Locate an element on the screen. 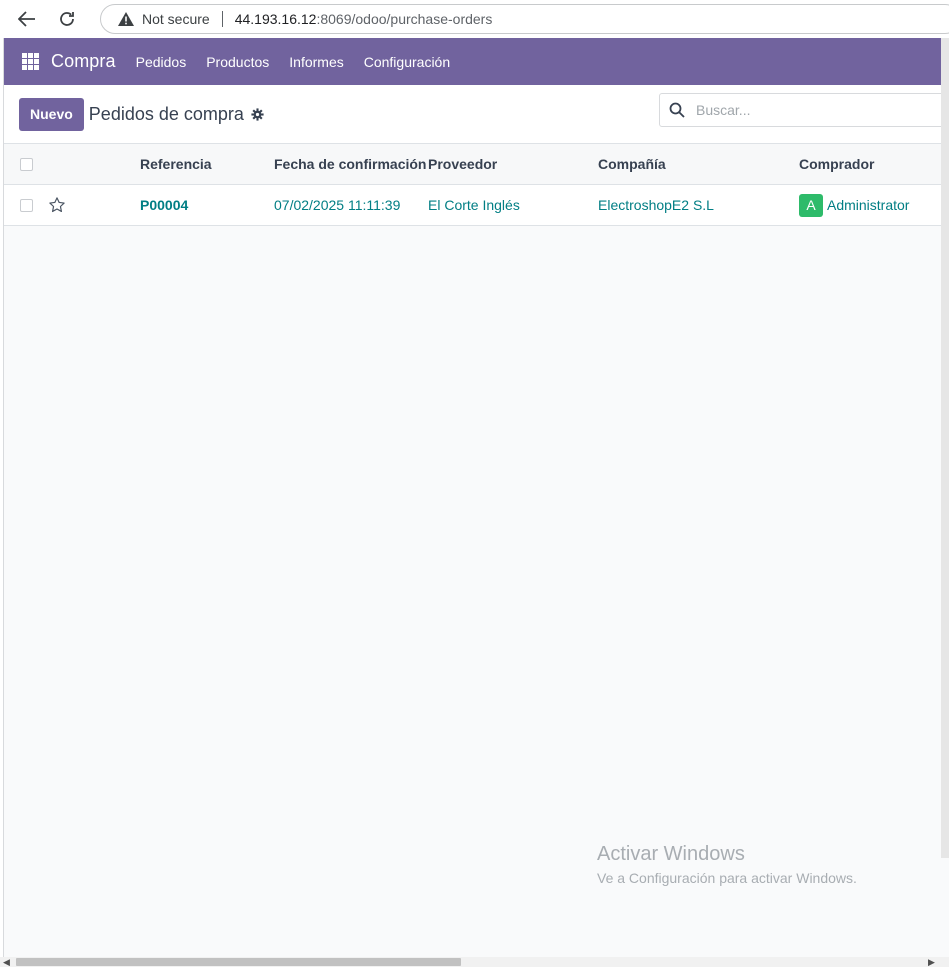 This screenshot has width=949, height=967. reload-icon is located at coordinates (67, 19).